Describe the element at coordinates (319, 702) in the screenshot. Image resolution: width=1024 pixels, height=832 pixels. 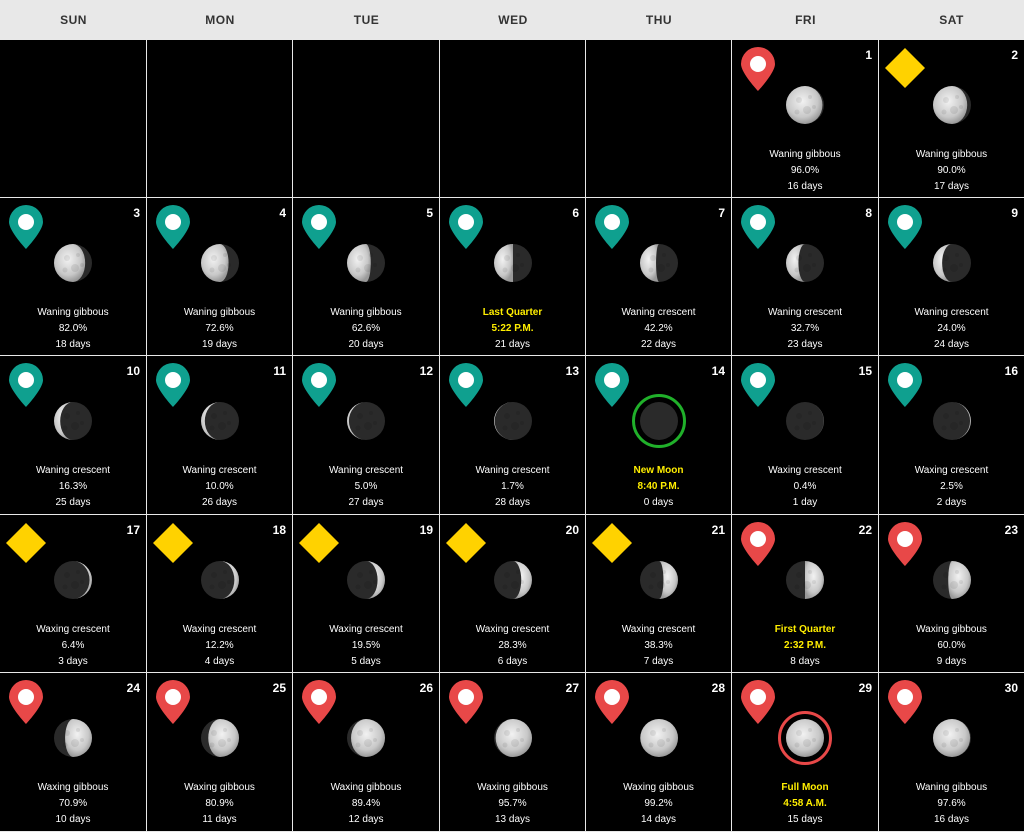
I see `red-map-pin-icon` at that location.